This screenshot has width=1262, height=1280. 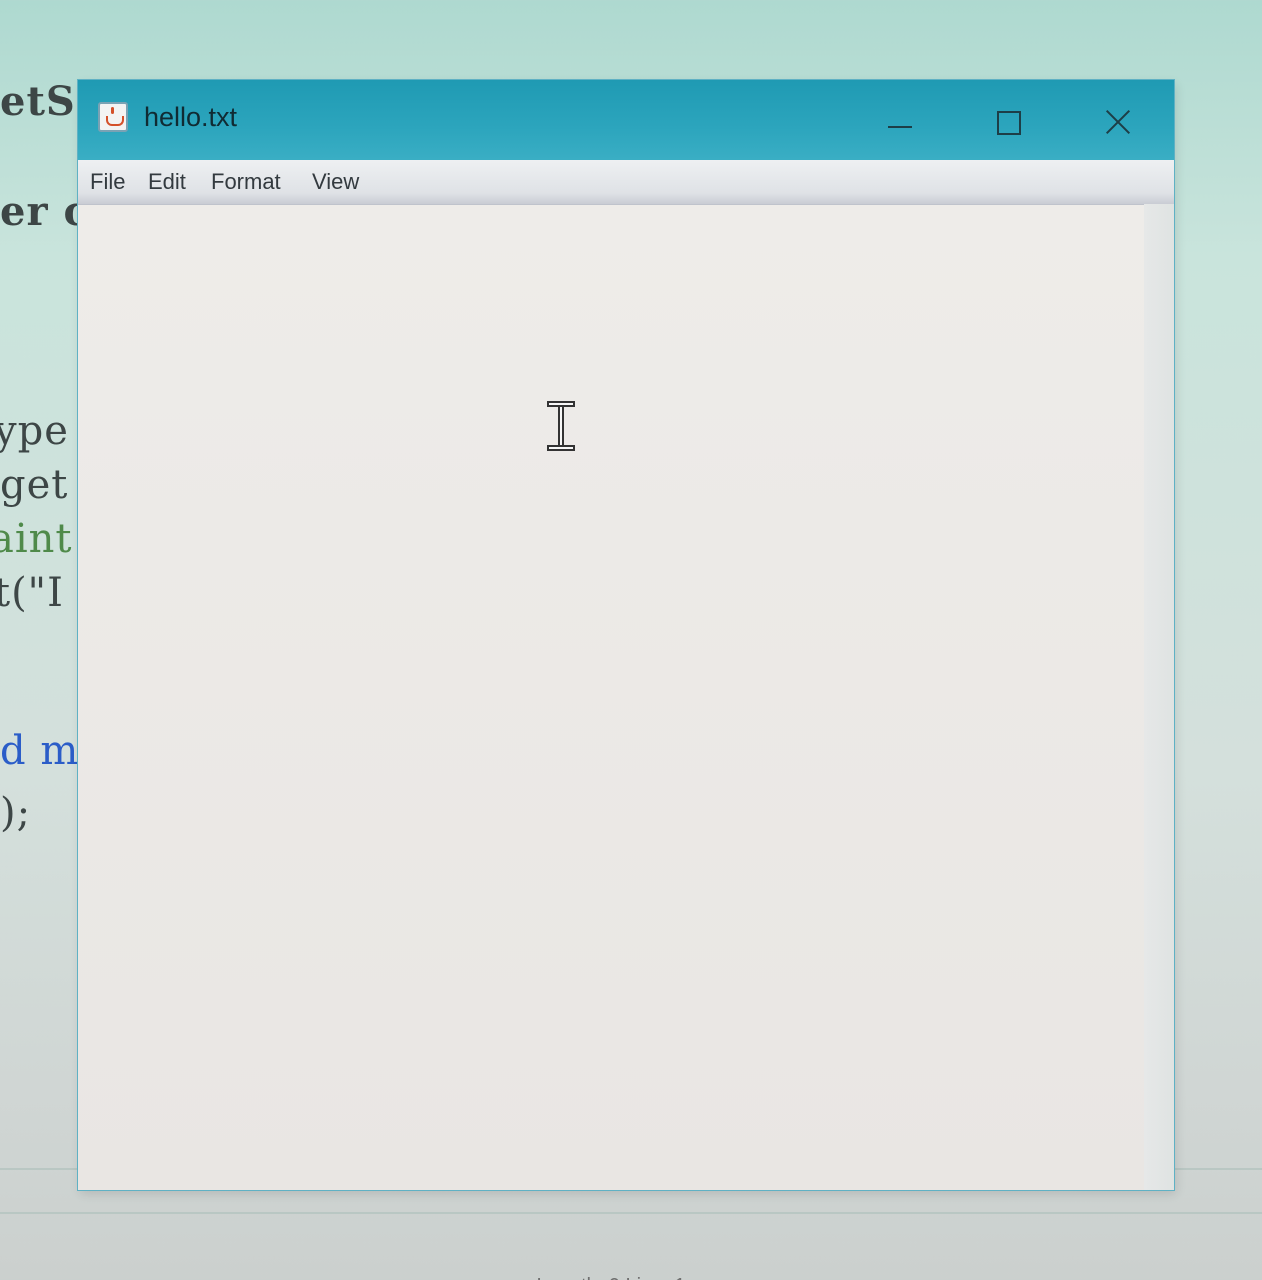 I want to click on menu-view: View, so click(x=335, y=182).